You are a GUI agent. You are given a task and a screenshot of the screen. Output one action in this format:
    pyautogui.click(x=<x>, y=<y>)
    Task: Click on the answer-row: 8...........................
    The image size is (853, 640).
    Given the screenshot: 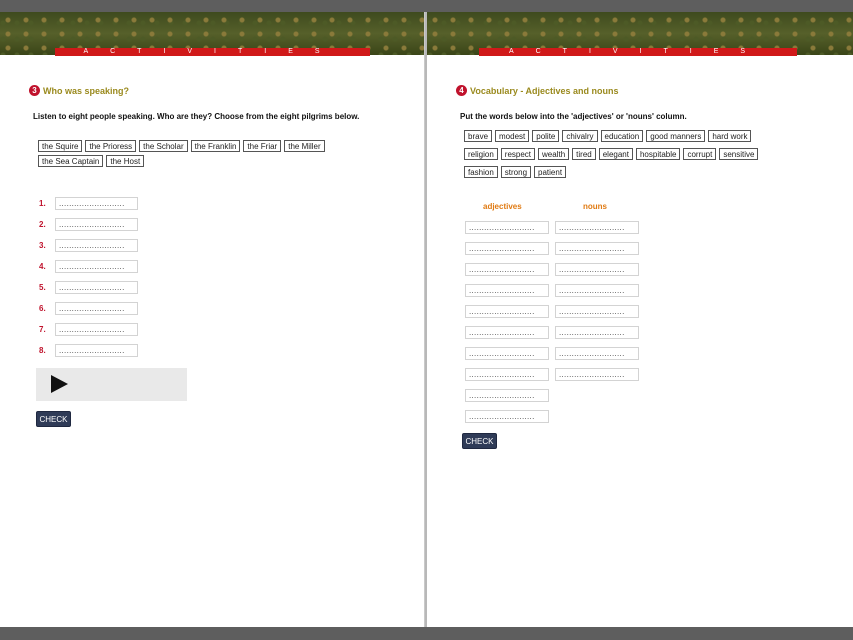 What is the action you would take?
    pyautogui.click(x=88, y=350)
    